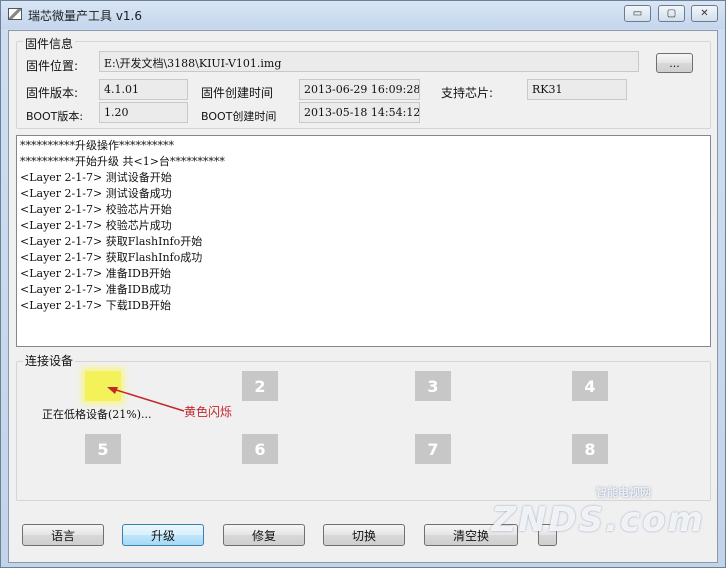  I want to click on device-slot-2: 2, so click(260, 386).